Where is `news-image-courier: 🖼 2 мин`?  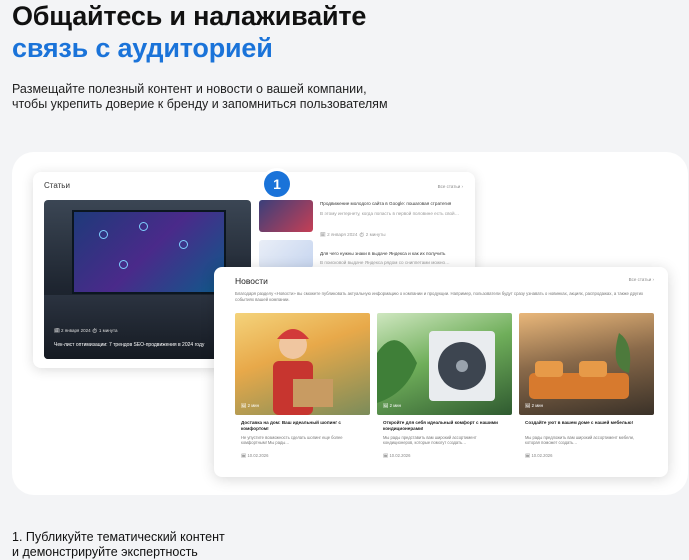
news-image-courier: 🖼 2 мин is located at coordinates (302, 364).